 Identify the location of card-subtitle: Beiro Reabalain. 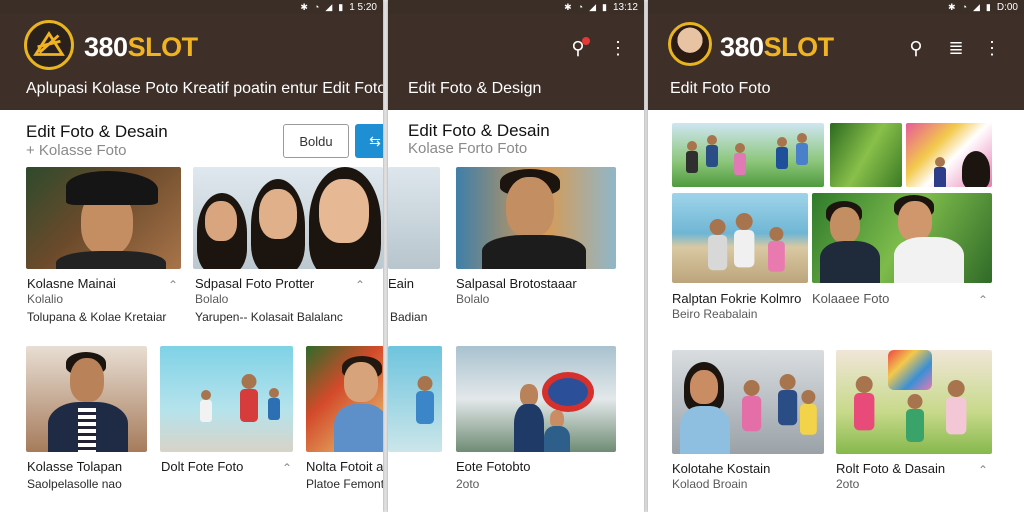
(715, 314).